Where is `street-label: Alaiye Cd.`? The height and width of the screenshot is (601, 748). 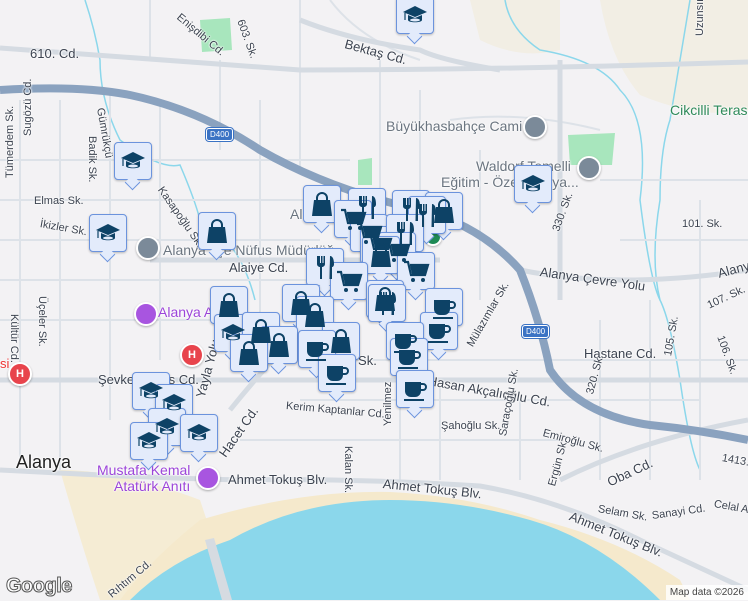
street-label: Alaiye Cd. is located at coordinates (259, 267).